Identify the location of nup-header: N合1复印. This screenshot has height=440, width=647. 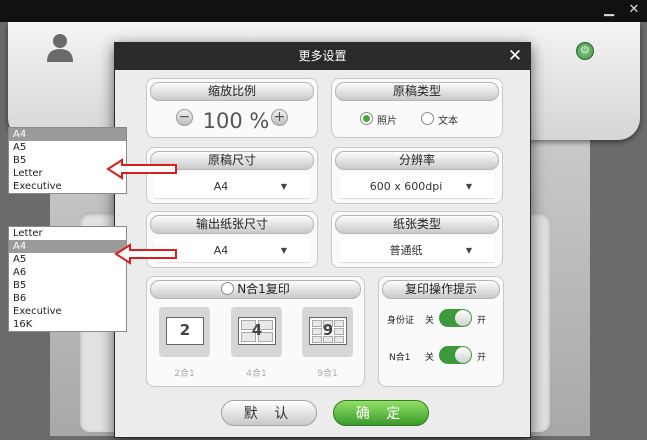
(255, 289).